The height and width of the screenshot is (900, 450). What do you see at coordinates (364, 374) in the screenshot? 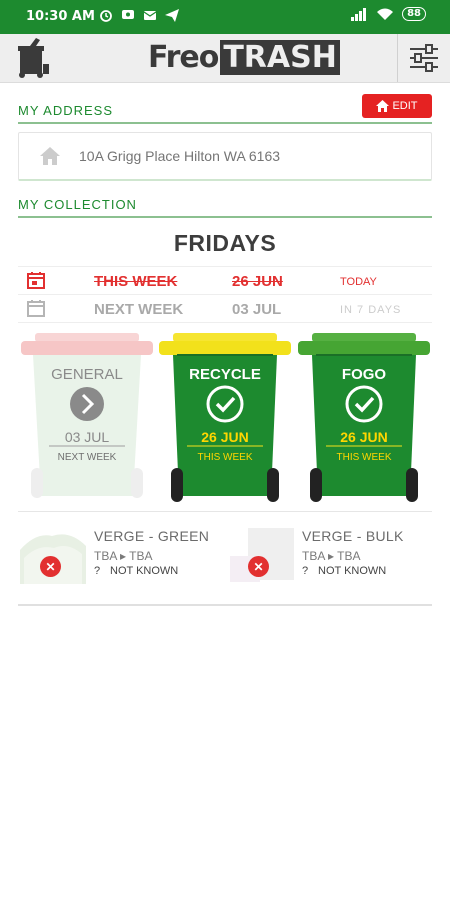
I see `bin-fogo-name: FOGO` at bounding box center [364, 374].